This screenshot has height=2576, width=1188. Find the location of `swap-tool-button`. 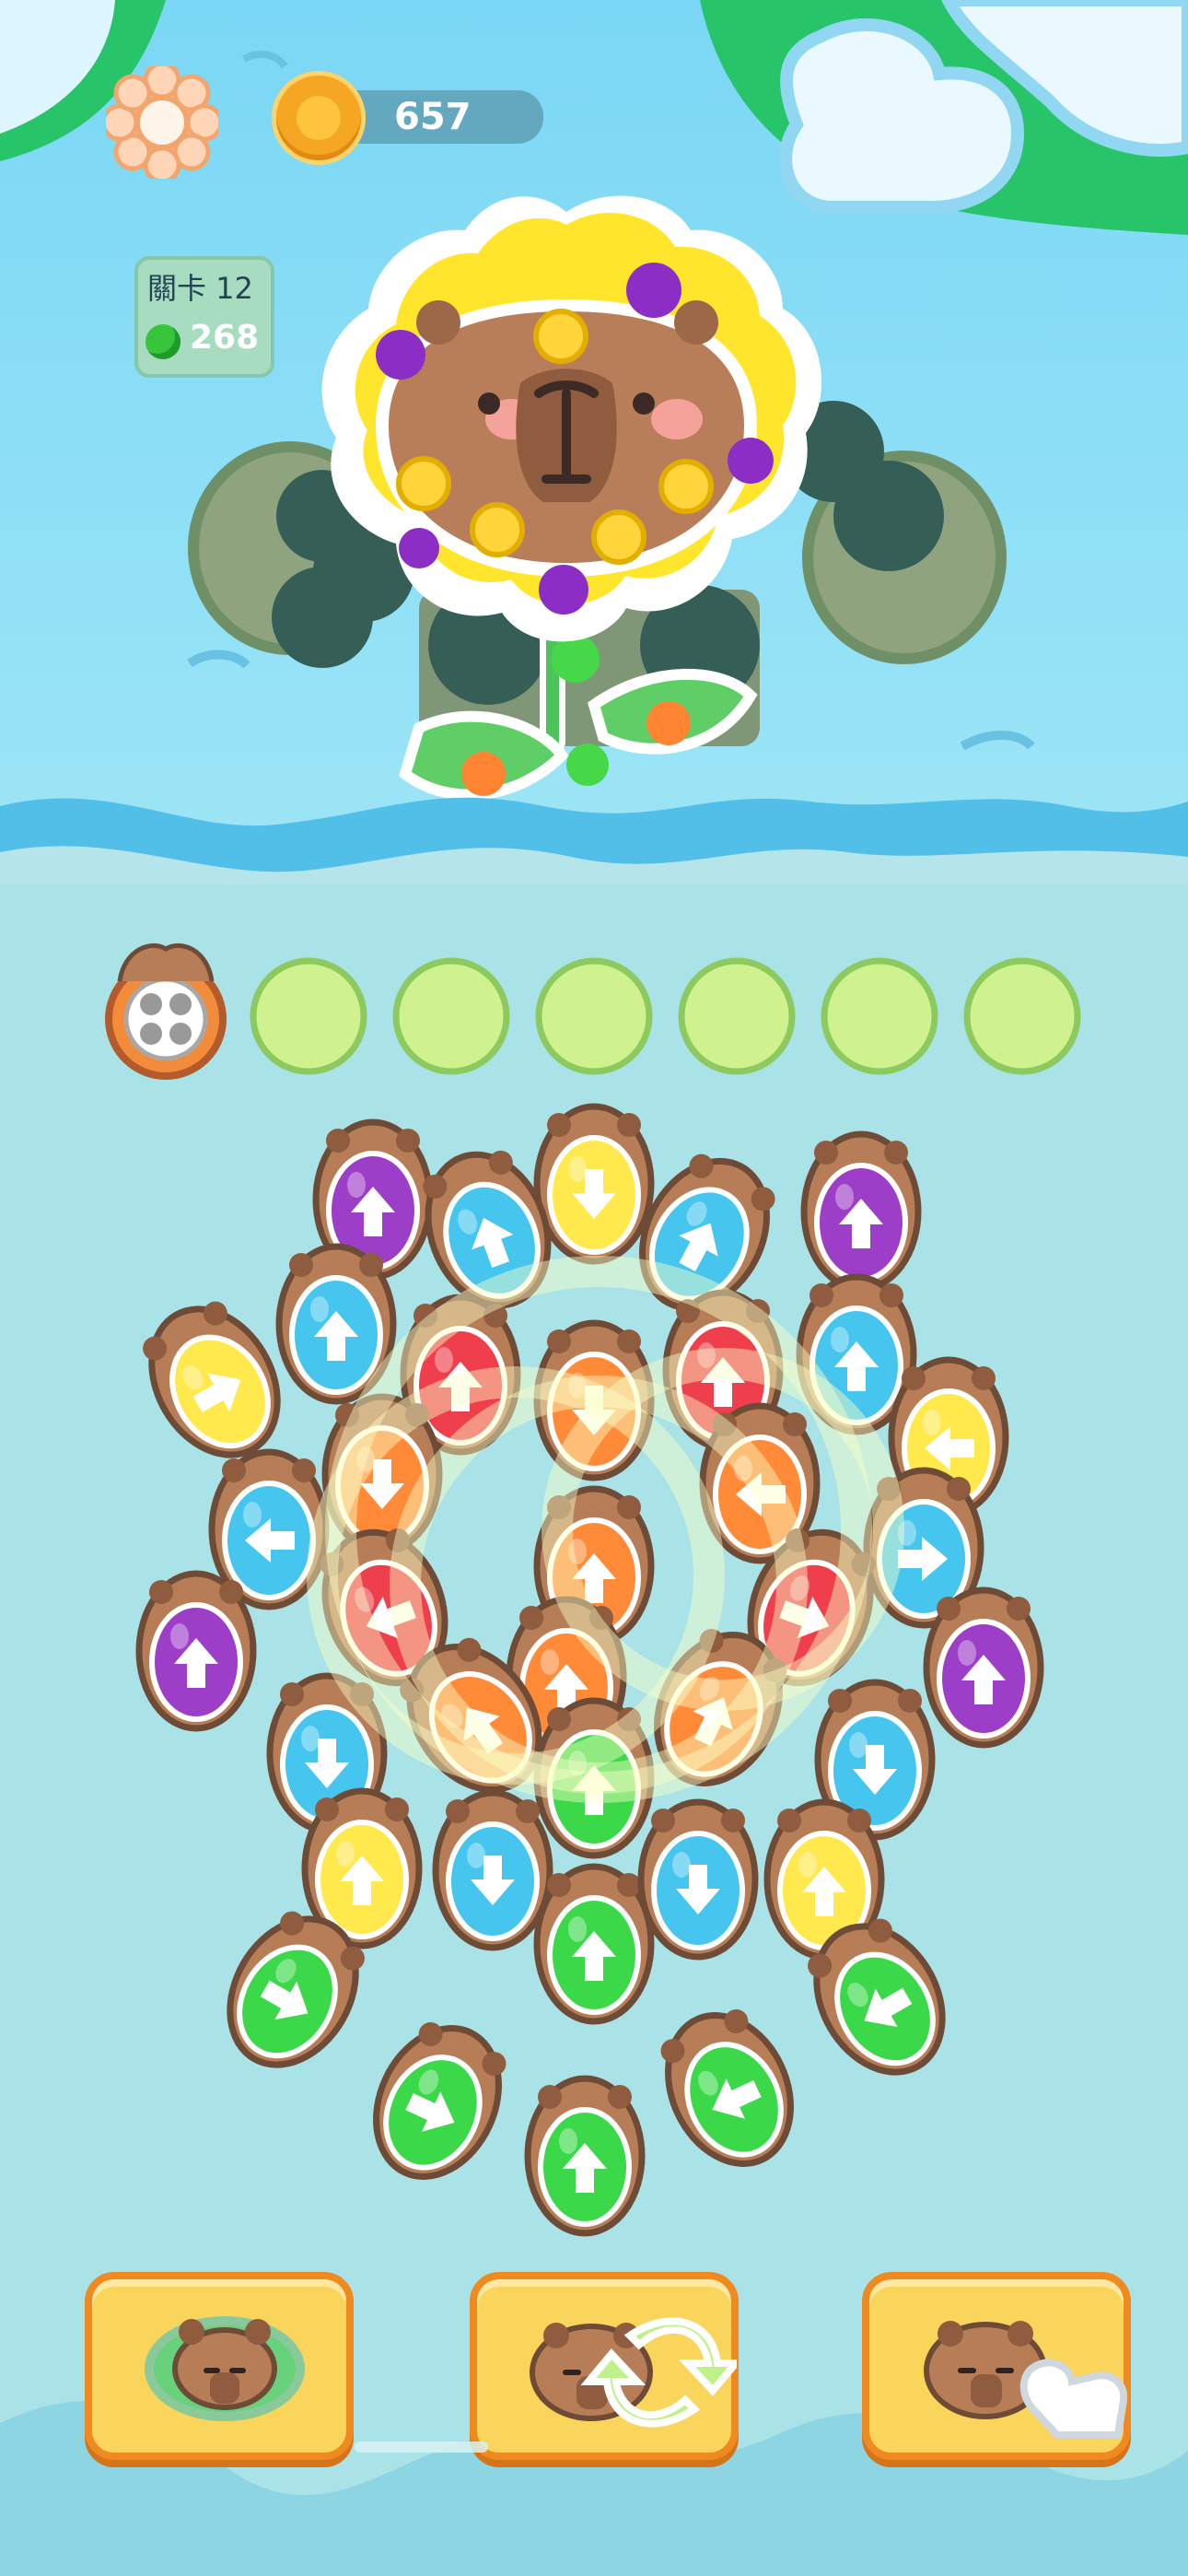

swap-tool-button is located at coordinates (607, 2366).